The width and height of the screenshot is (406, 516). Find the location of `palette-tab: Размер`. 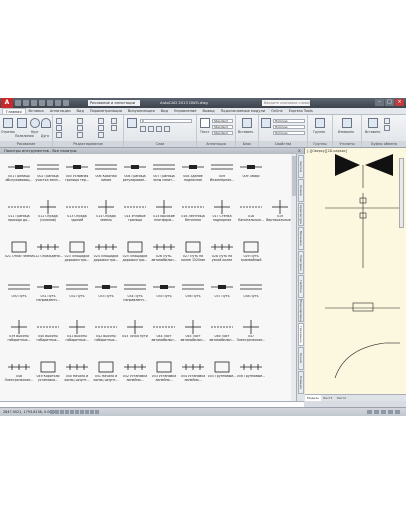

palette-tab: Размер is located at coordinates (301, 190).